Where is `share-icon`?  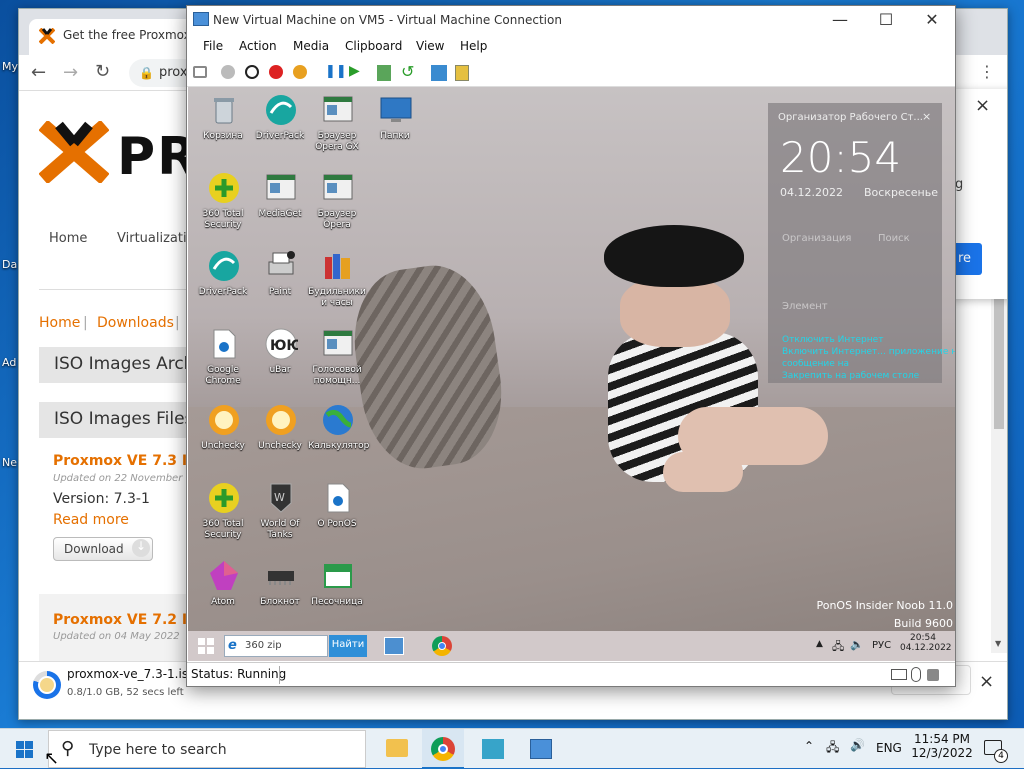 share-icon is located at coordinates (462, 73).